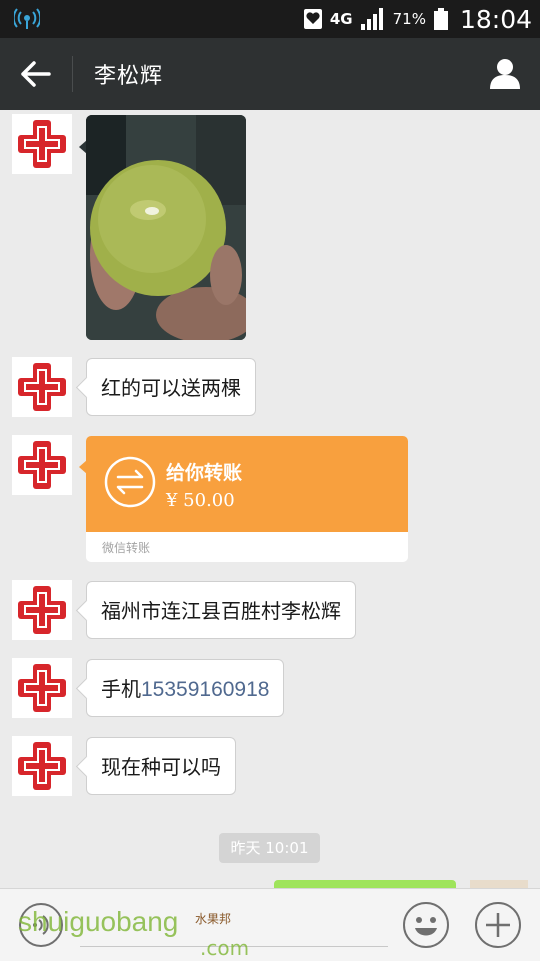  What do you see at coordinates (371, 19) in the screenshot?
I see `cell-signal-icon` at bounding box center [371, 19].